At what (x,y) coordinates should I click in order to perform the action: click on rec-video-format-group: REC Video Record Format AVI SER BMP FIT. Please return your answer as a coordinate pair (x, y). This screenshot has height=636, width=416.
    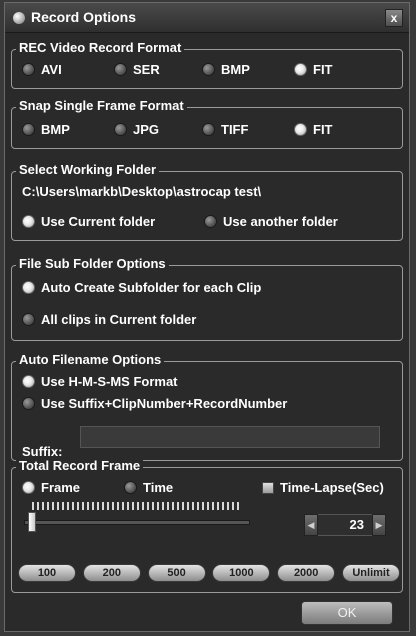
    Looking at the image, I should click on (207, 64).